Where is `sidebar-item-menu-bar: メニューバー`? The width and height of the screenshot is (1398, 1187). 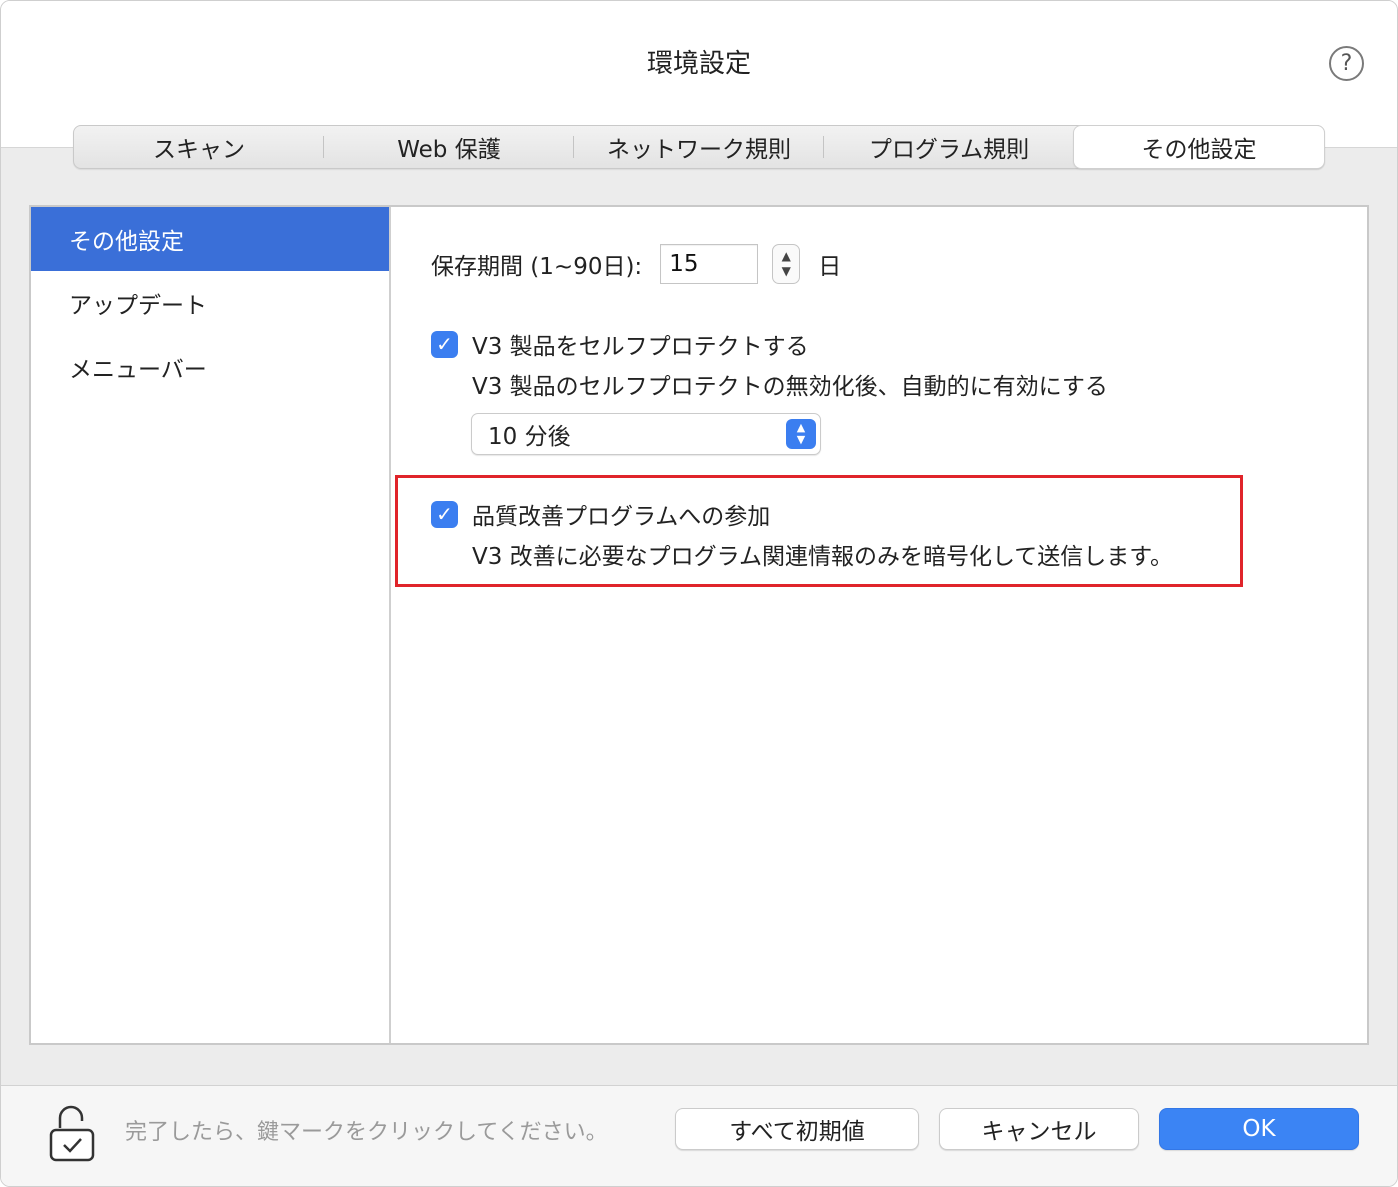 sidebar-item-menu-bar: メニューバー is located at coordinates (210, 367).